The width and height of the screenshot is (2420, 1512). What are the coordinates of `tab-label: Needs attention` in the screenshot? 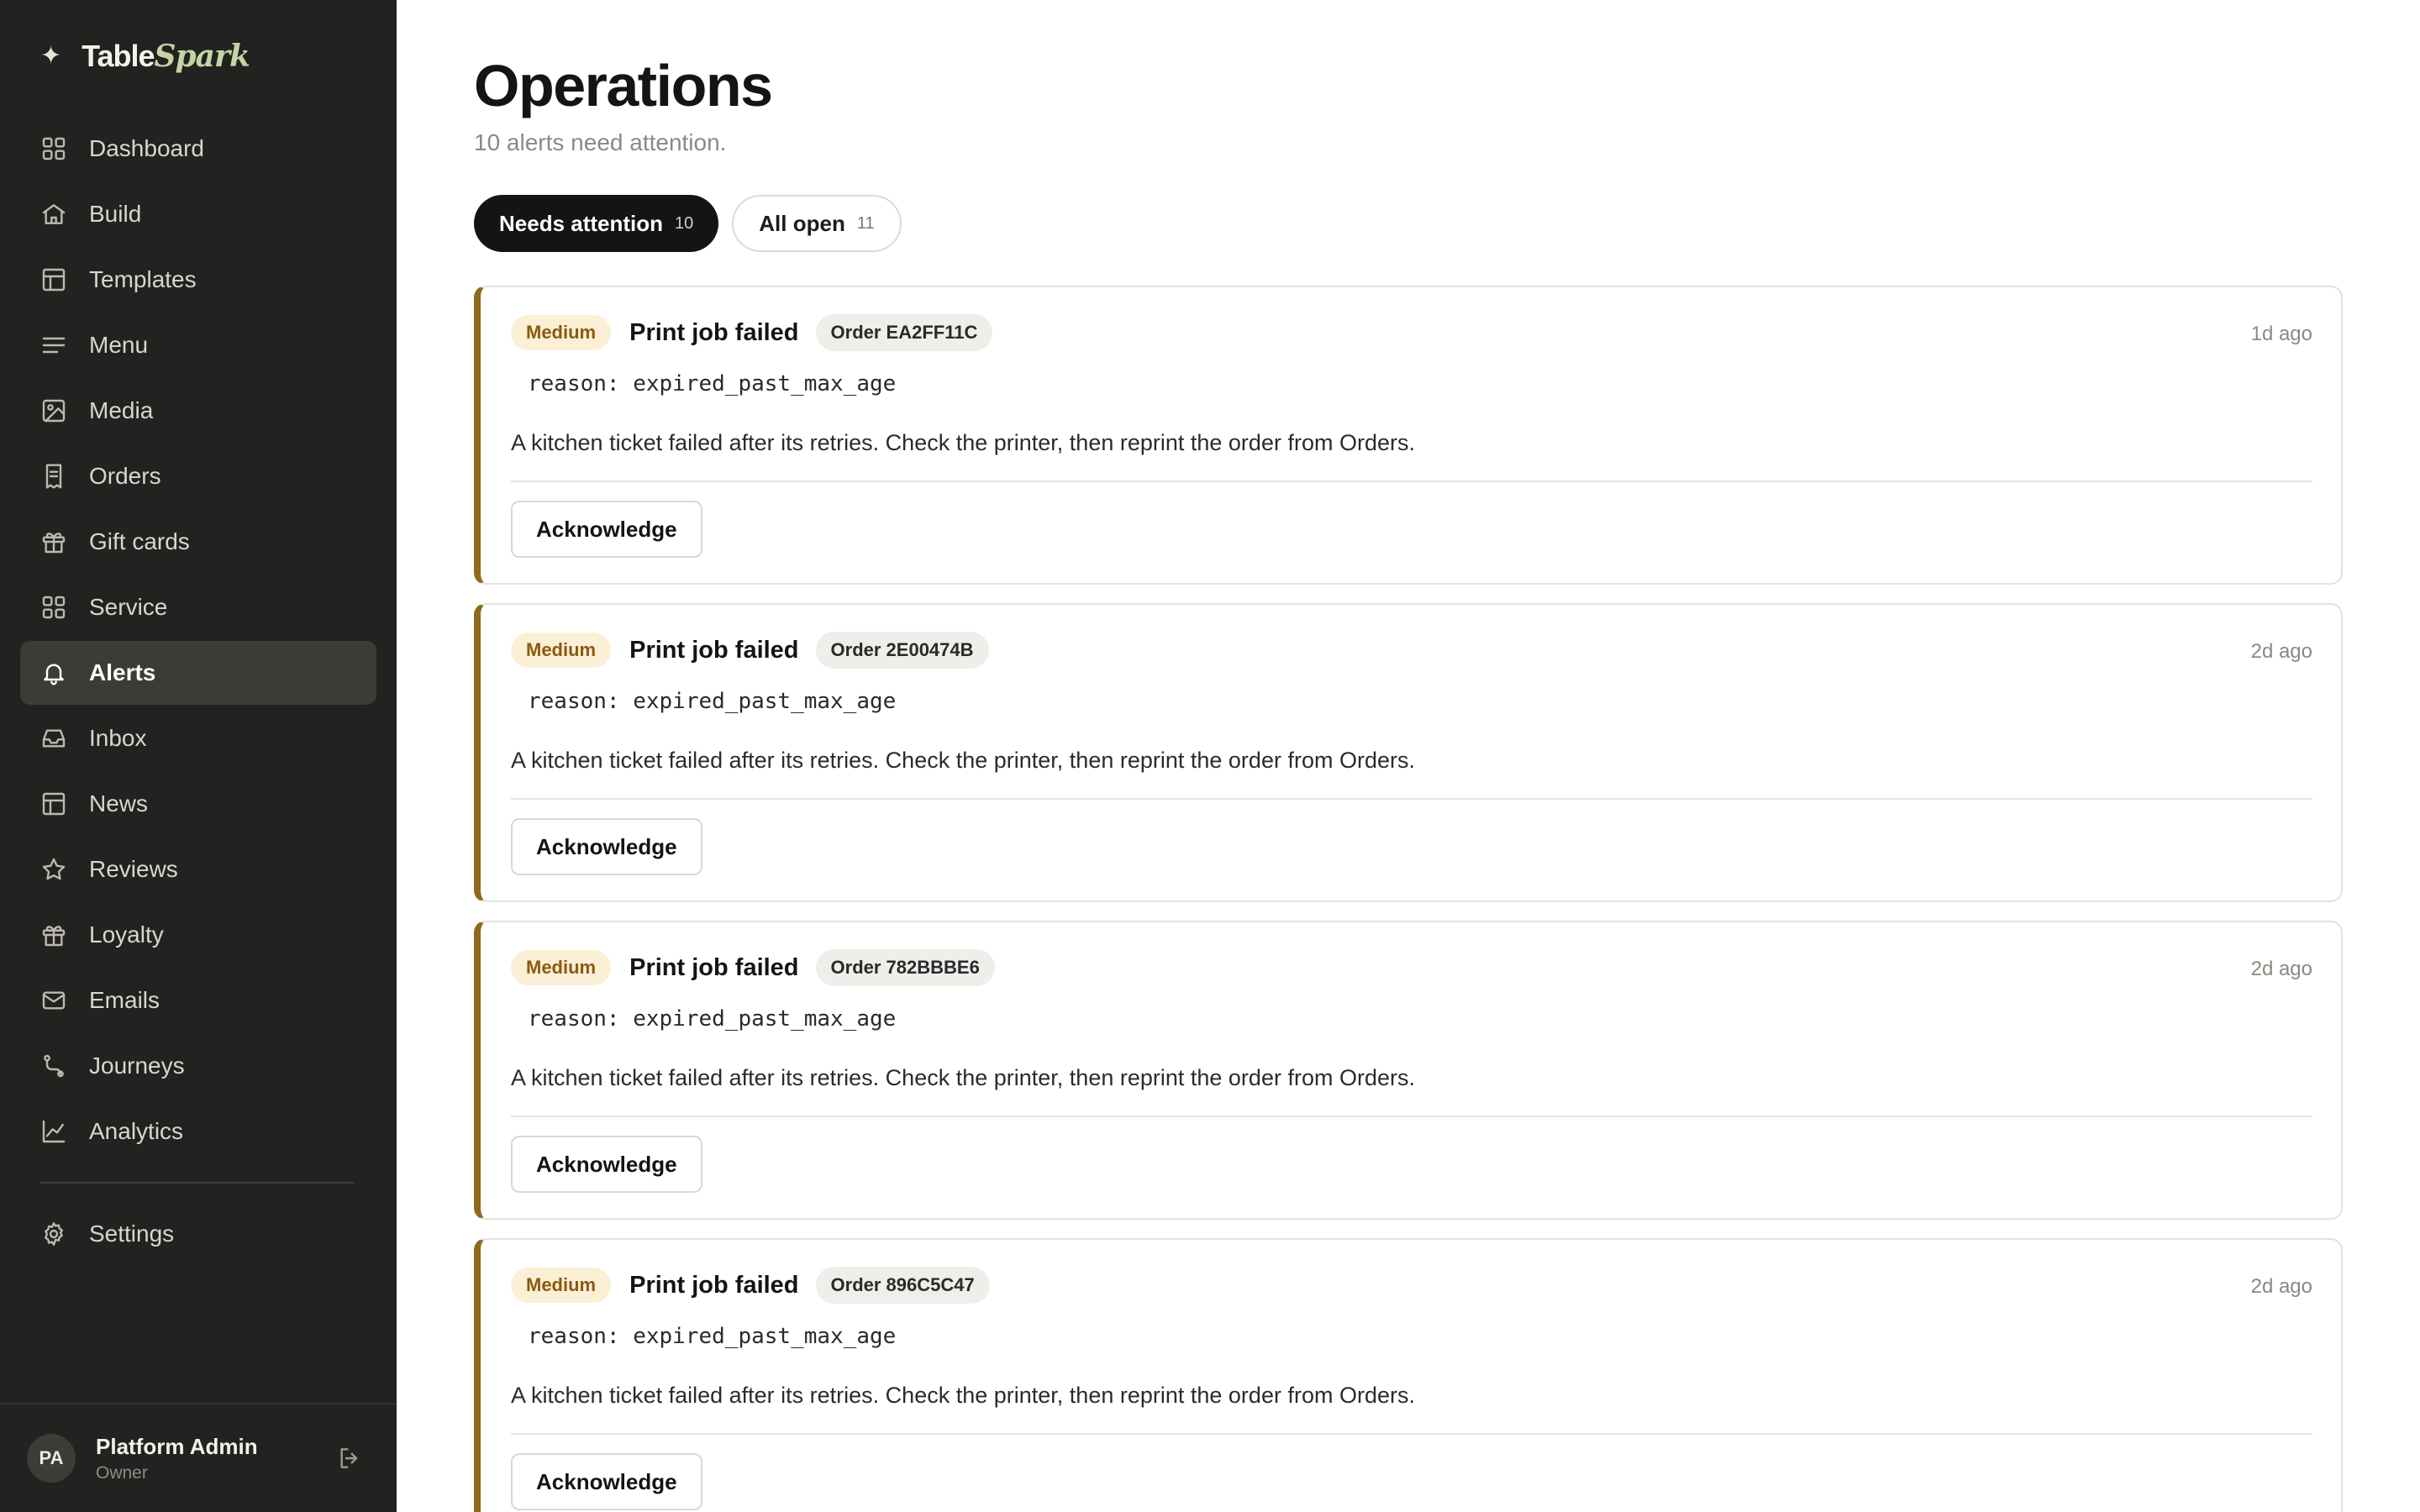 It's located at (582, 223).